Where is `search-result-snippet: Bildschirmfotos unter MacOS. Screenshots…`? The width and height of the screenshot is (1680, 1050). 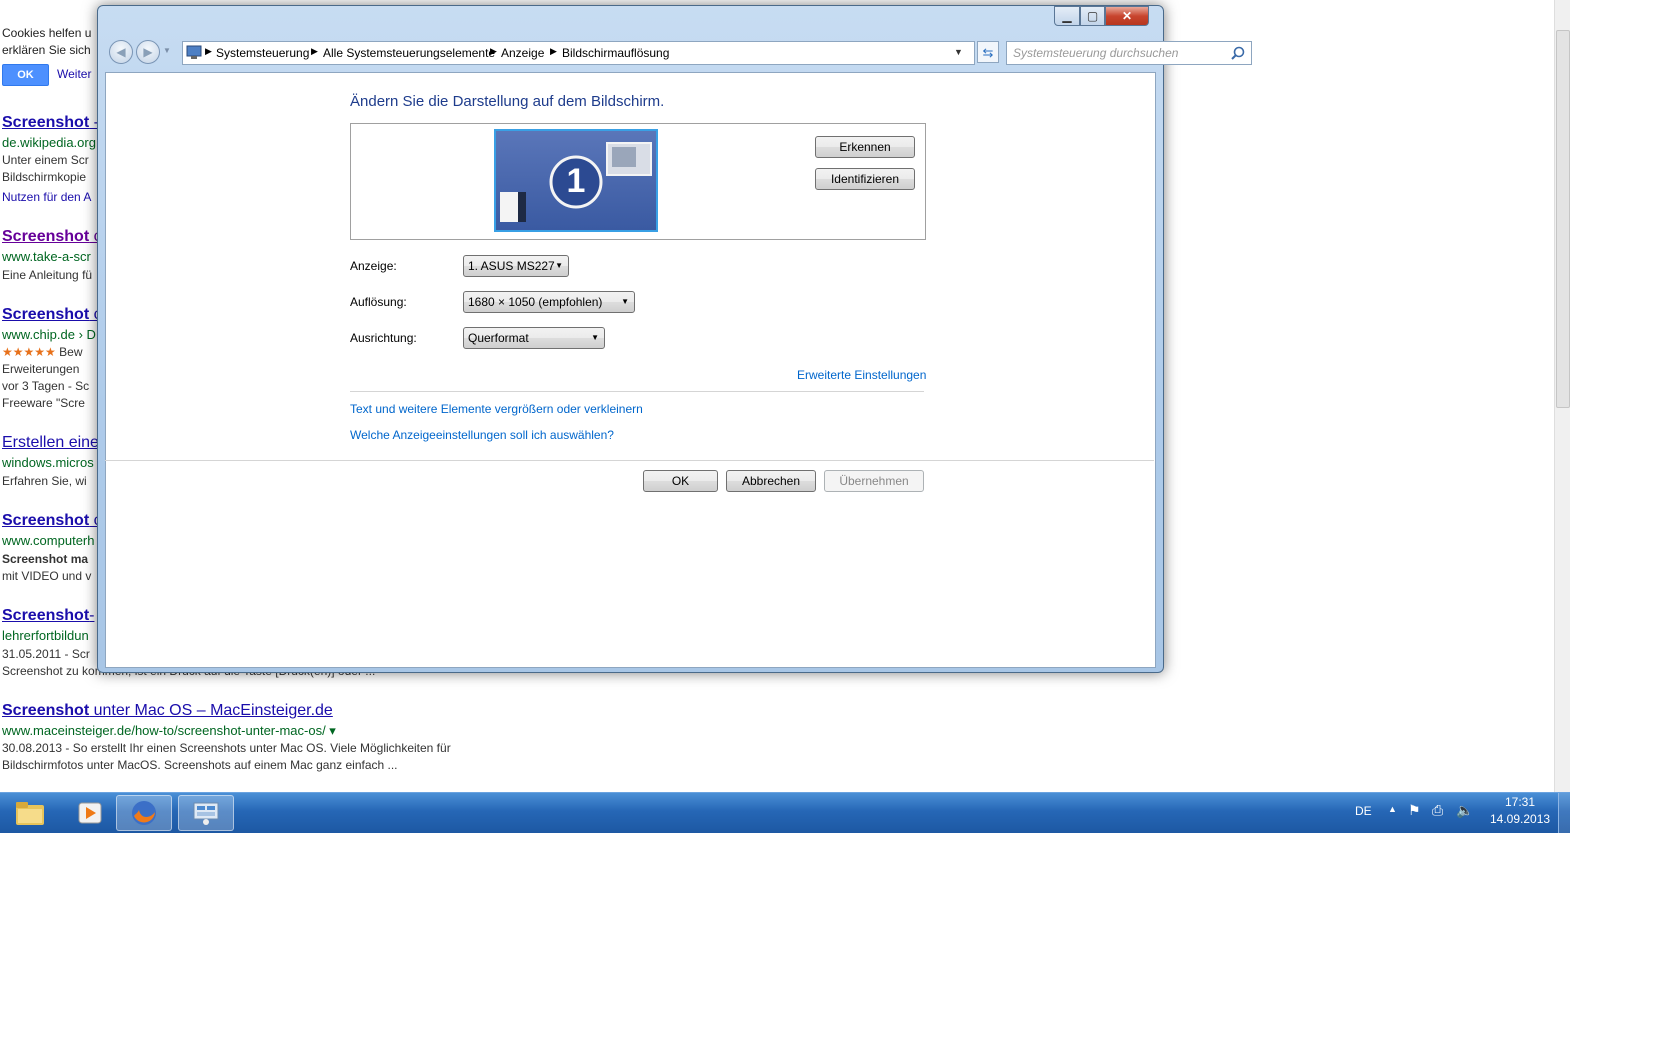
search-result-snippet: Bildschirmfotos unter MacOS. Screenshots… is located at coordinates (200, 765).